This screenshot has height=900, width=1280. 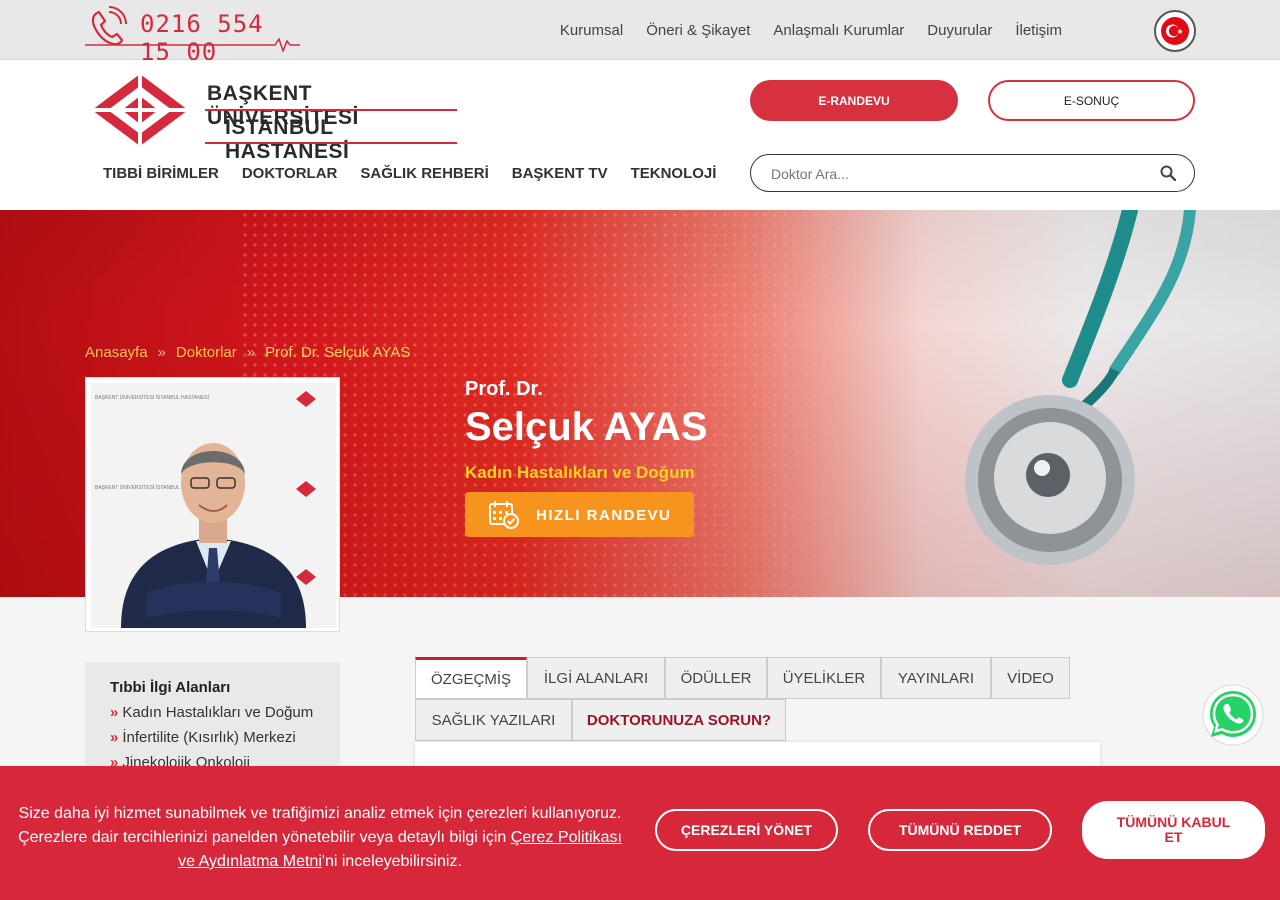 I want to click on turkish-flag-icon, so click(x=1175, y=31).